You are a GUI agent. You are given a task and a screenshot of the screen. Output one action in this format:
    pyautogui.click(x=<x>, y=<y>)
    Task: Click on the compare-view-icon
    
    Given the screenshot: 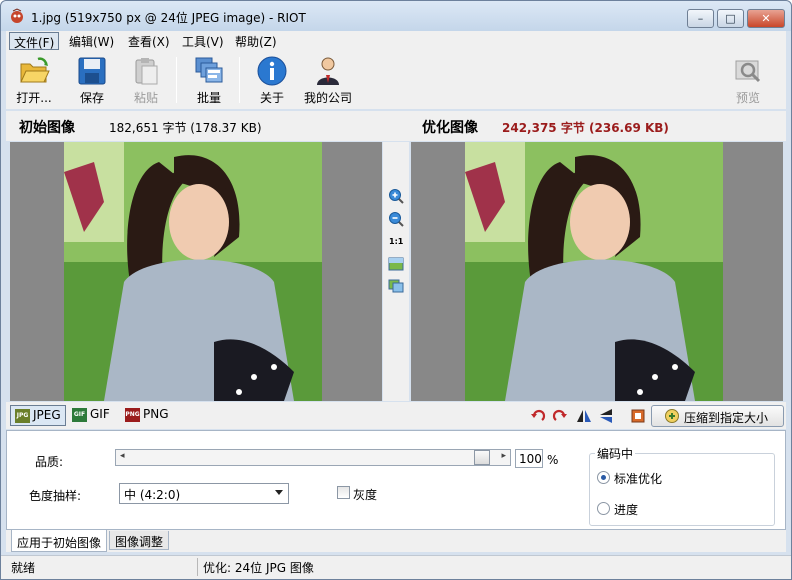 What is the action you would take?
    pyautogui.click(x=396, y=285)
    